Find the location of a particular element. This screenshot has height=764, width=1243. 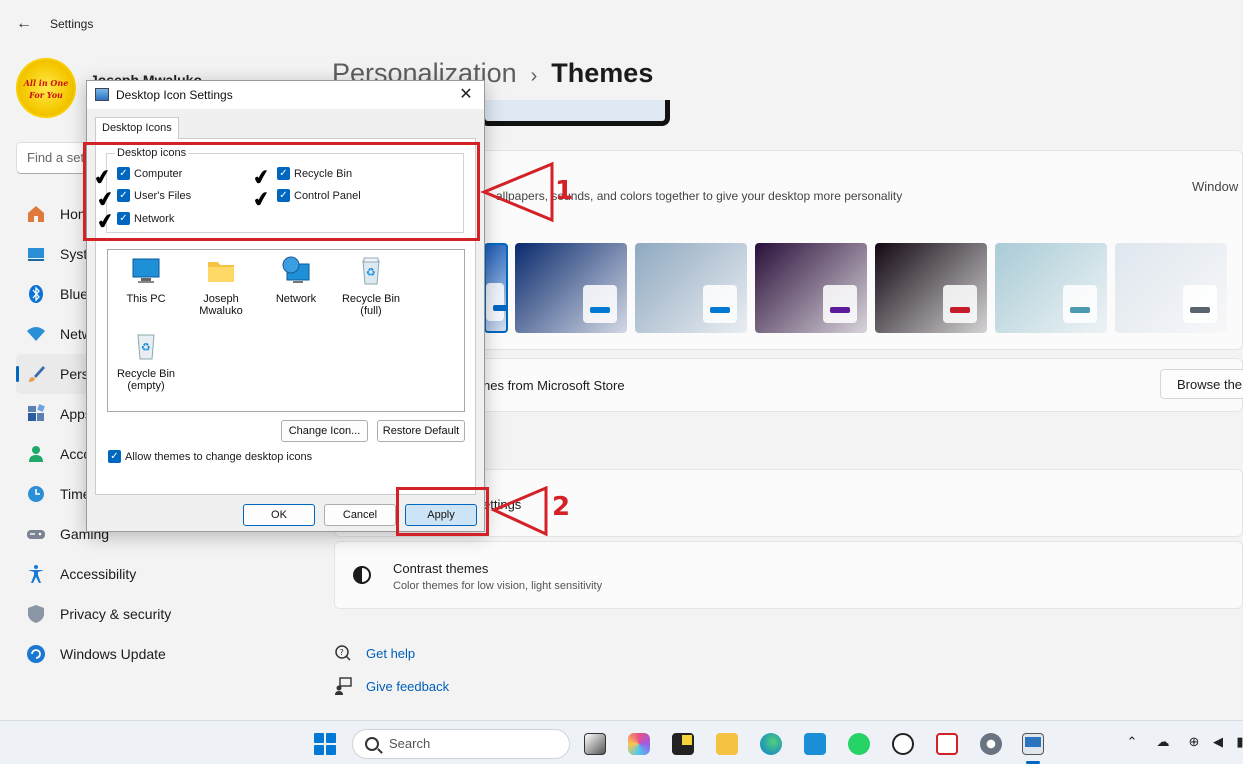

breadcrumb-current: Themes is located at coordinates (602, 73).